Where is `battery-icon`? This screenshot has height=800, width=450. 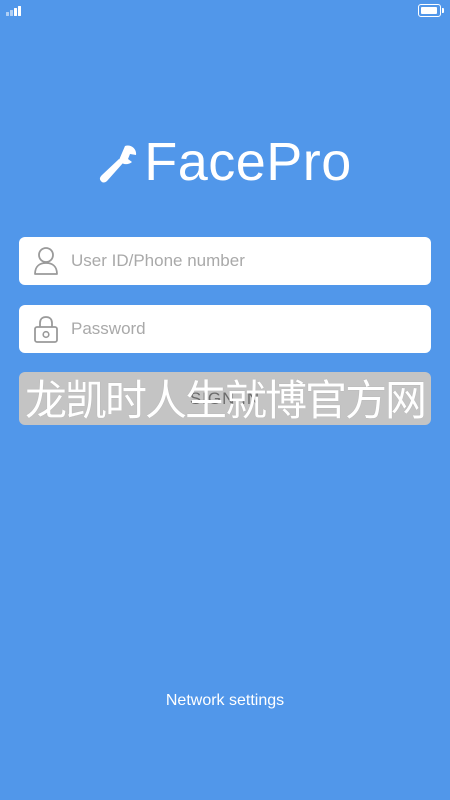
battery-icon is located at coordinates (431, 10).